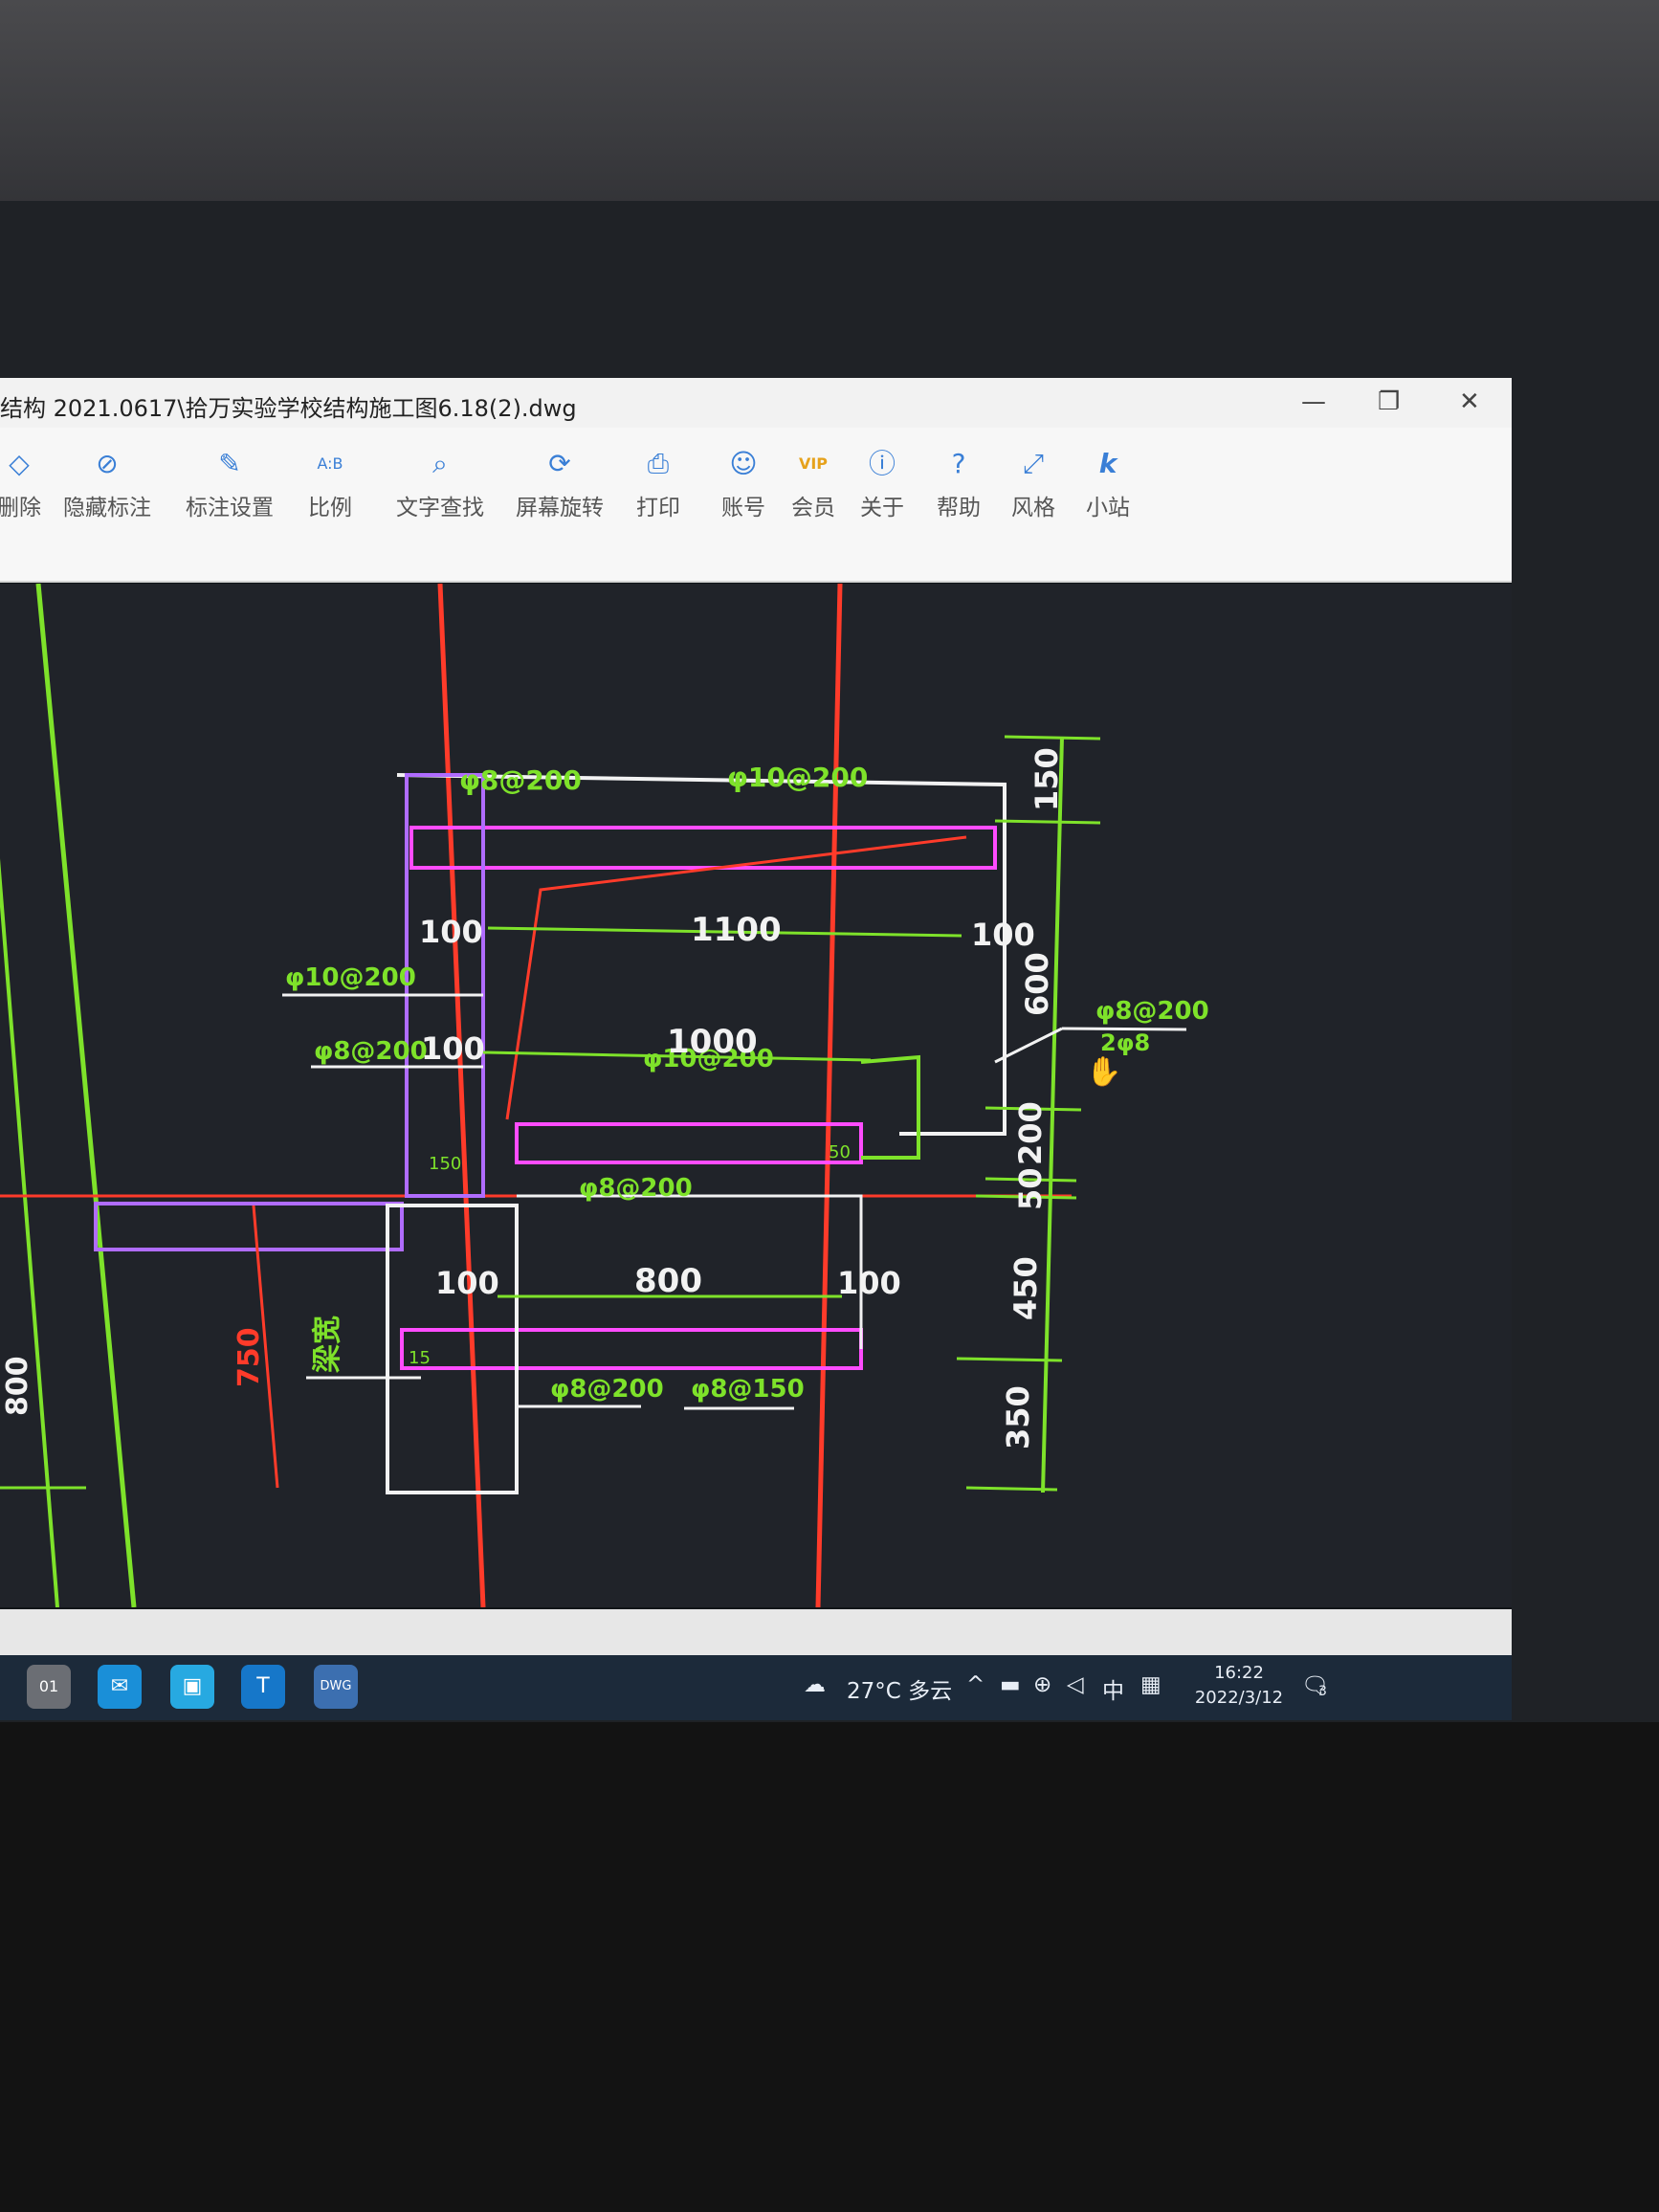 This screenshot has height=2212, width=1659. I want to click on eye-slash-icon: ⊘, so click(107, 463).